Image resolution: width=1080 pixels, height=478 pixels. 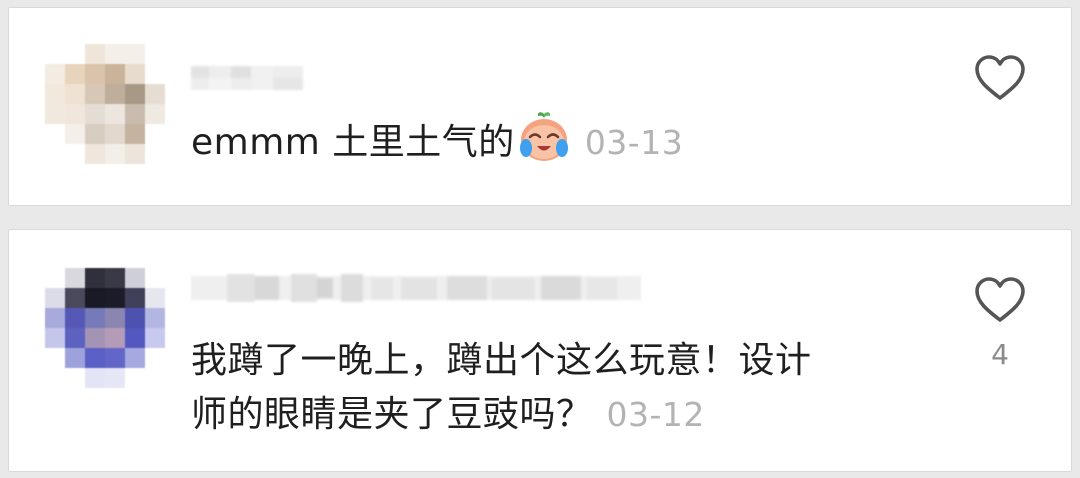 I want to click on like-count: 4, so click(x=1000, y=354).